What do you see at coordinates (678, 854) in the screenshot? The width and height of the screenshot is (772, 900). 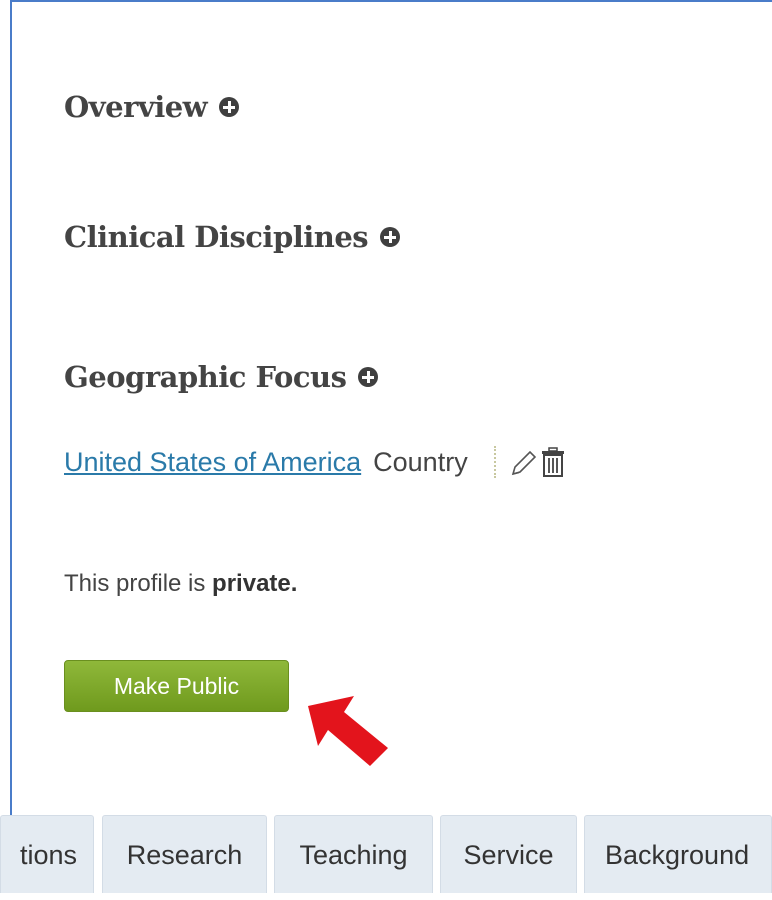 I see `tab-background: Background` at bounding box center [678, 854].